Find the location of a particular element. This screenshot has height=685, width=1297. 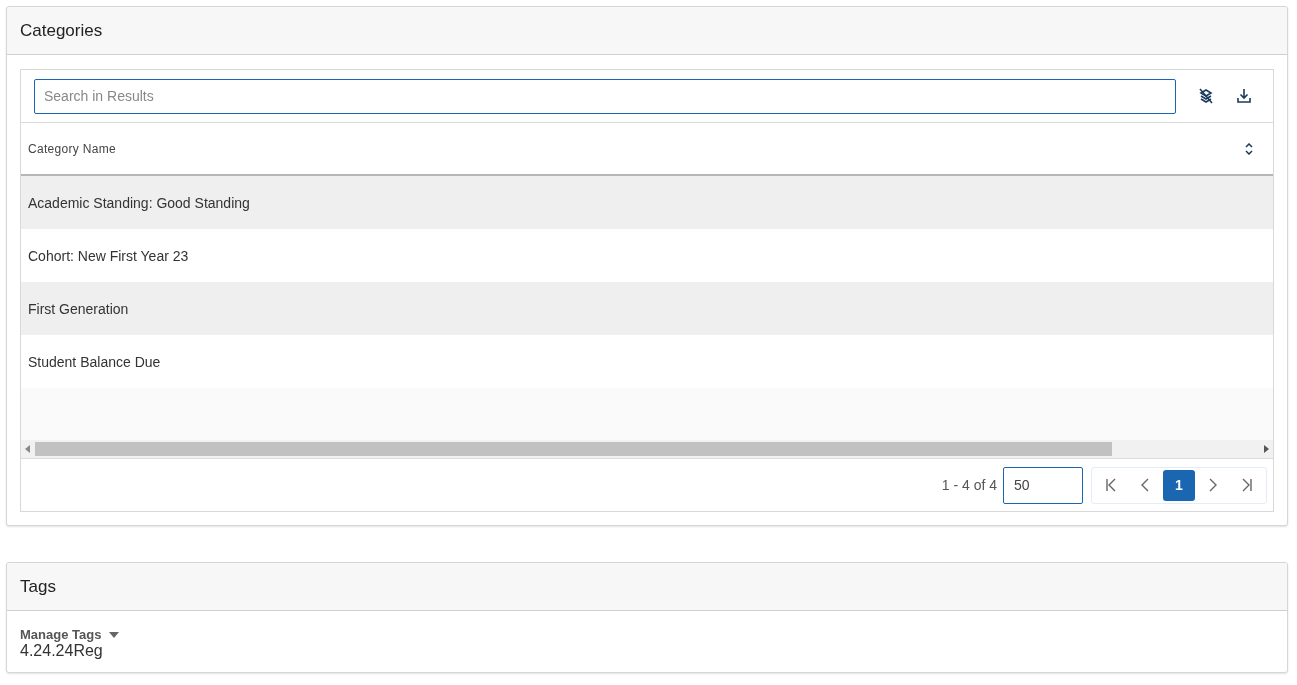

page-size-field: 50 is located at coordinates (1043, 485).